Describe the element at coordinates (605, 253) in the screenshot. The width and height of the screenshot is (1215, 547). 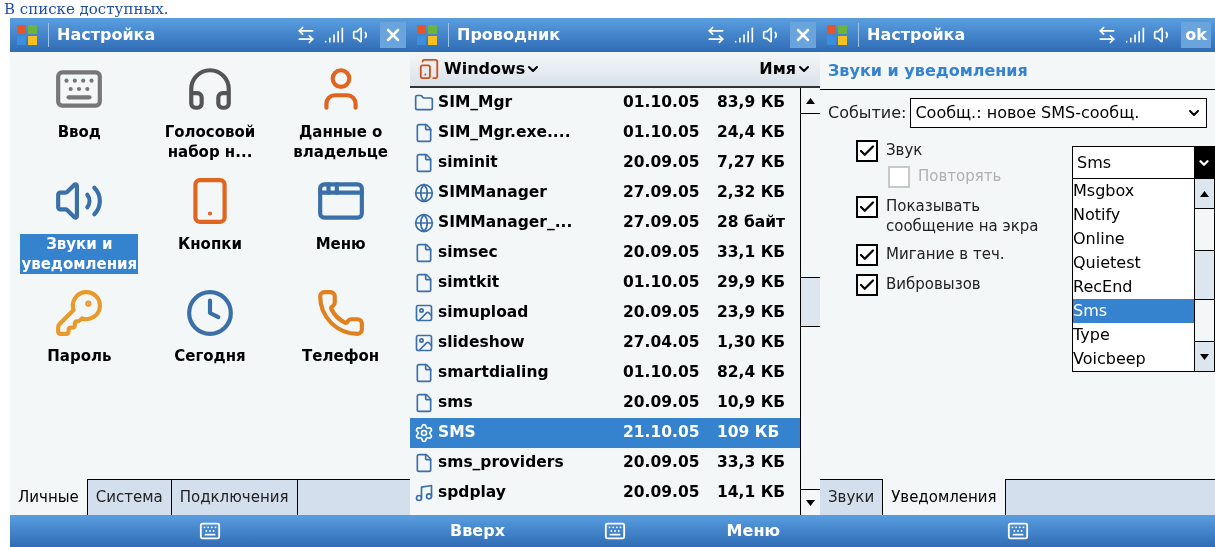
I see `file-row: simsec 20.09.05 33,1 КБ` at that location.